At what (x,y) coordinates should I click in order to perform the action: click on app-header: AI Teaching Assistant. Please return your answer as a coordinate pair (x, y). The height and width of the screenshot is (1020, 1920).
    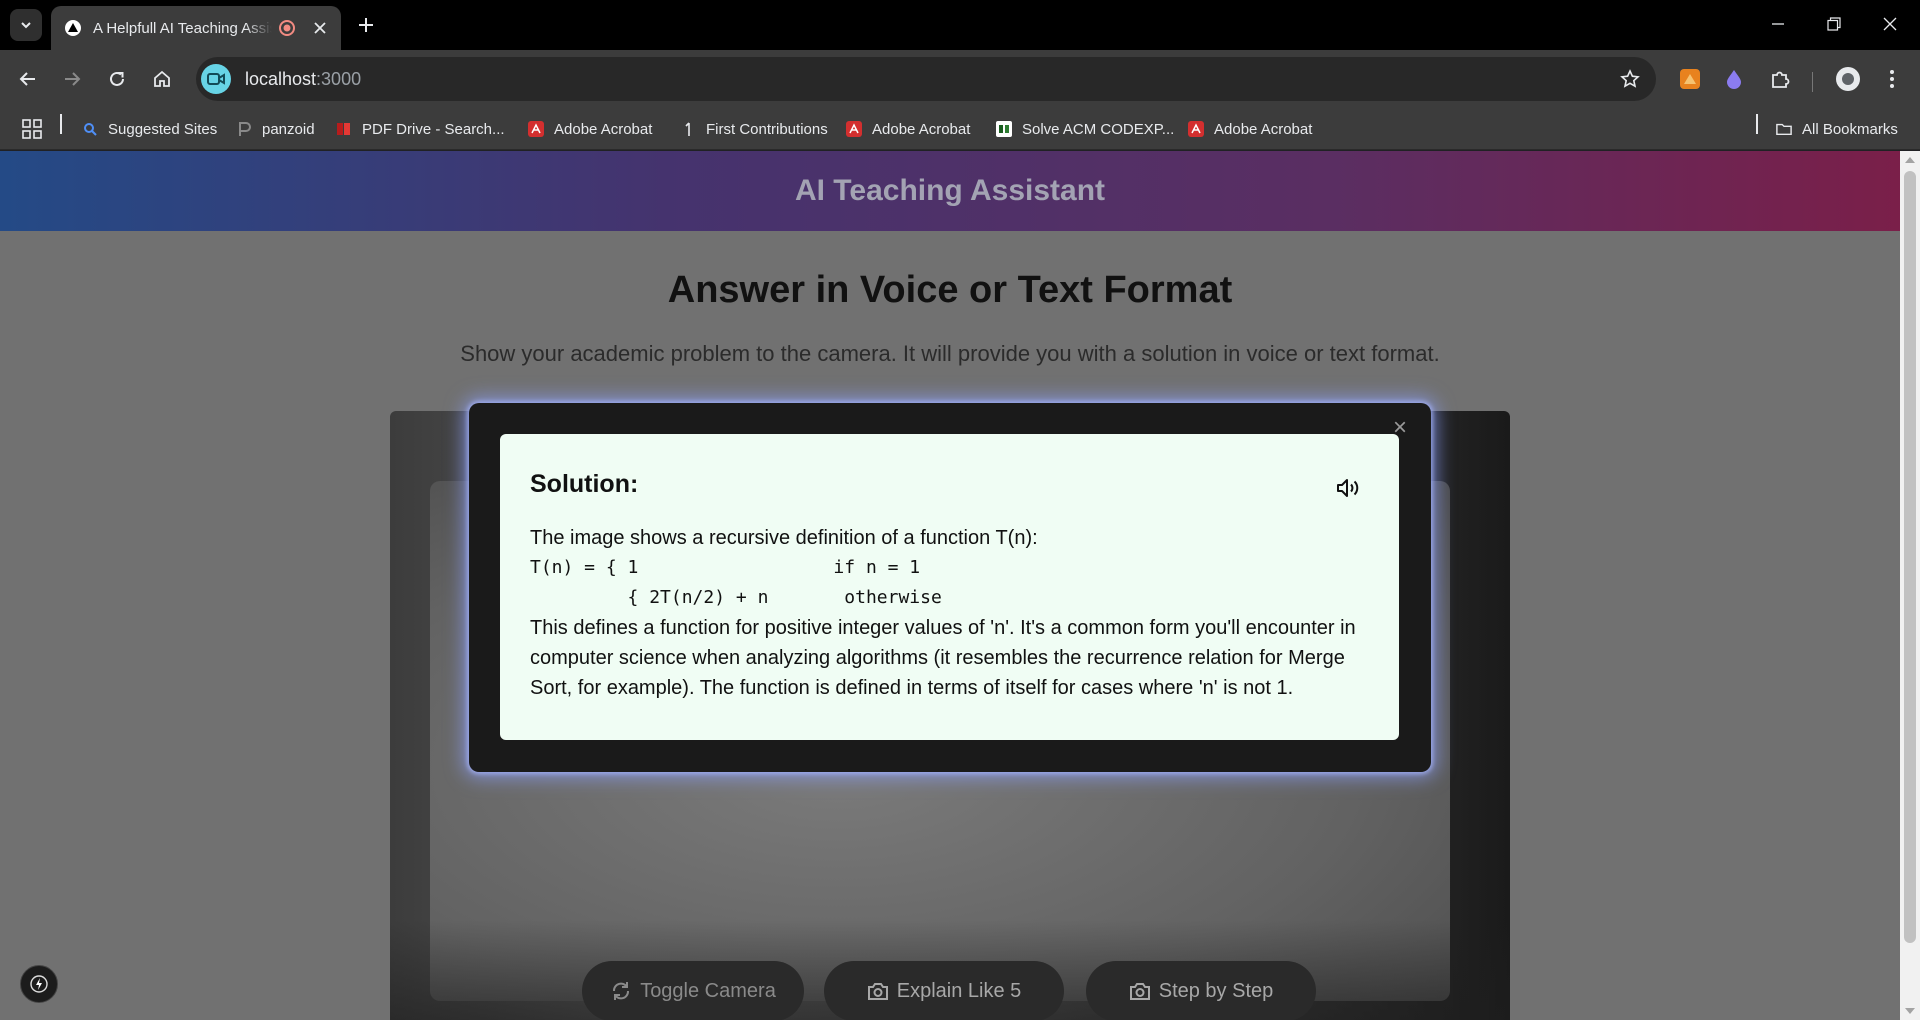
    Looking at the image, I should click on (950, 191).